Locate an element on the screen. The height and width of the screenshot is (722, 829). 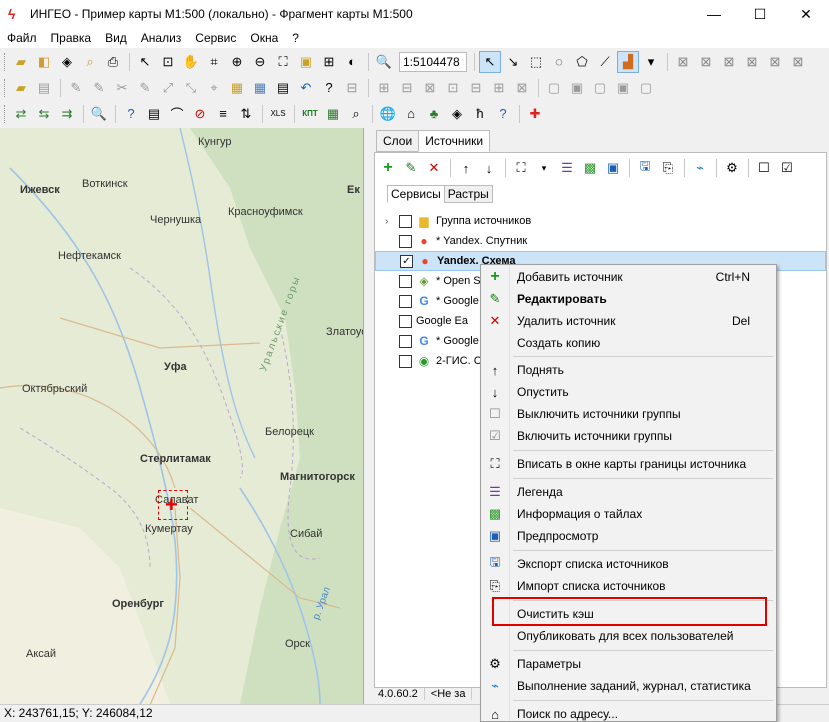
table-icon: ▦ is located at coordinates (260, 88).